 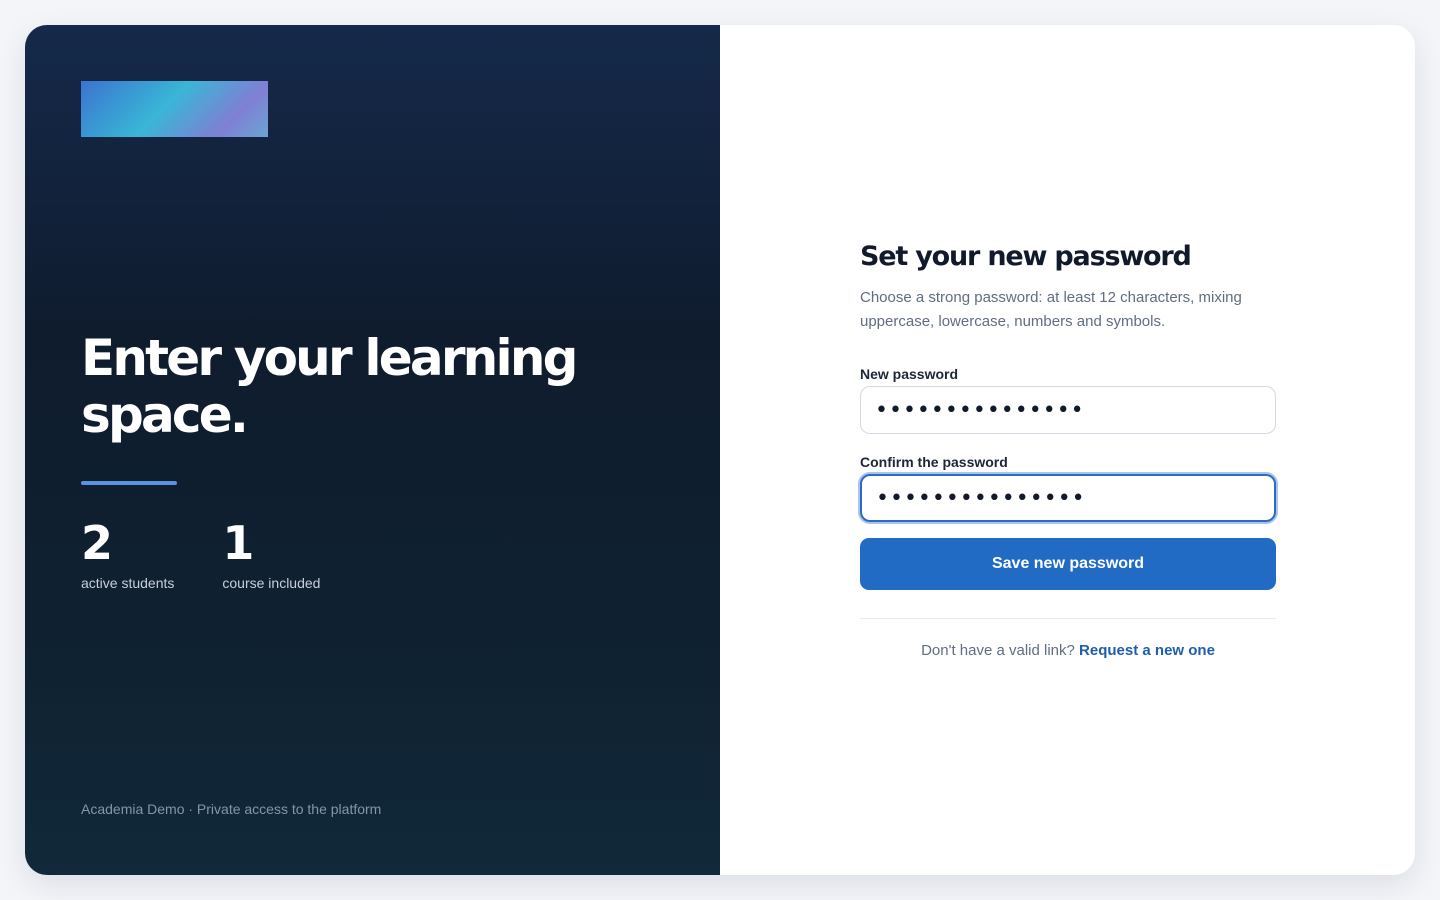 What do you see at coordinates (1068, 498) in the screenshot?
I see `confirm-password-input` at bounding box center [1068, 498].